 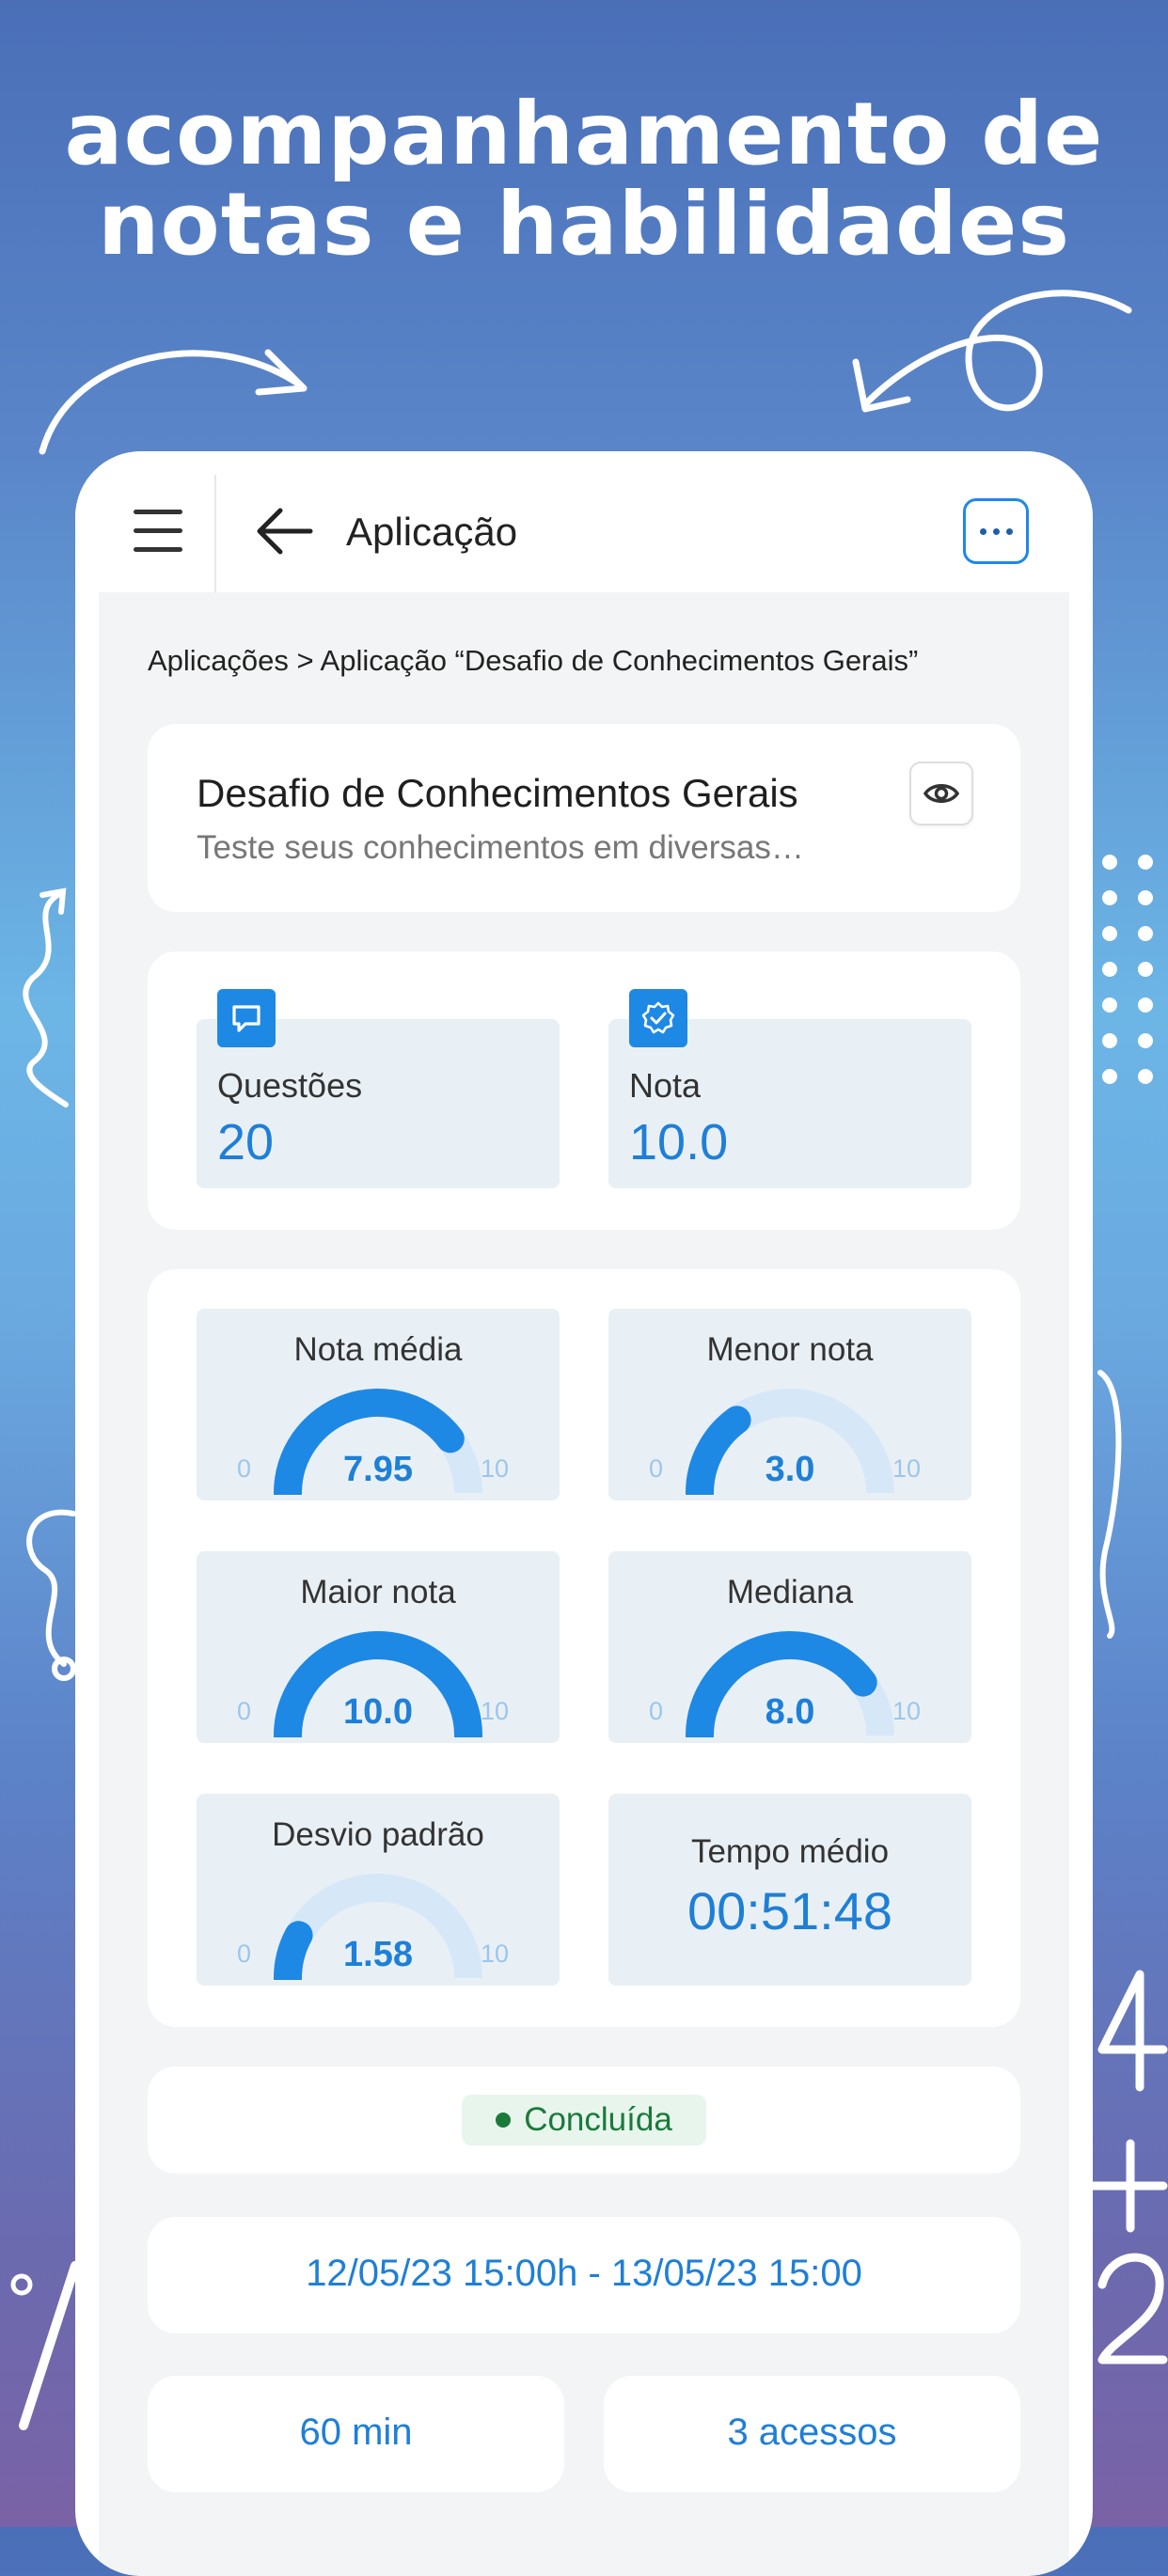 What do you see at coordinates (679, 1142) in the screenshot?
I see `grade-value: 10.0` at bounding box center [679, 1142].